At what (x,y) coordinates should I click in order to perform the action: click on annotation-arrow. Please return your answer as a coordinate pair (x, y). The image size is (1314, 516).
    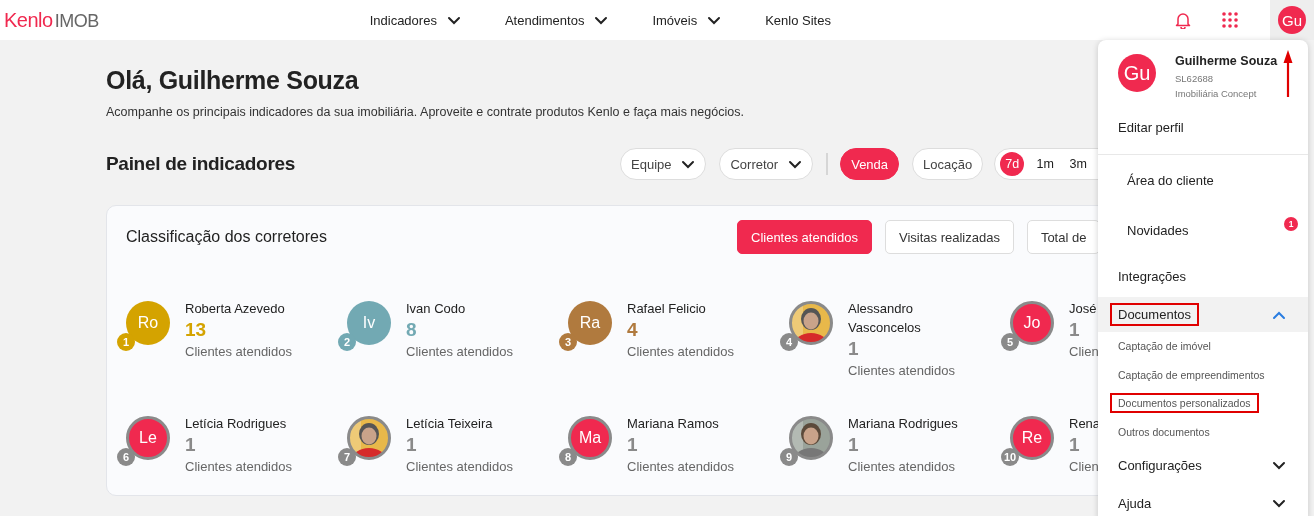
    Looking at the image, I should click on (1288, 74).